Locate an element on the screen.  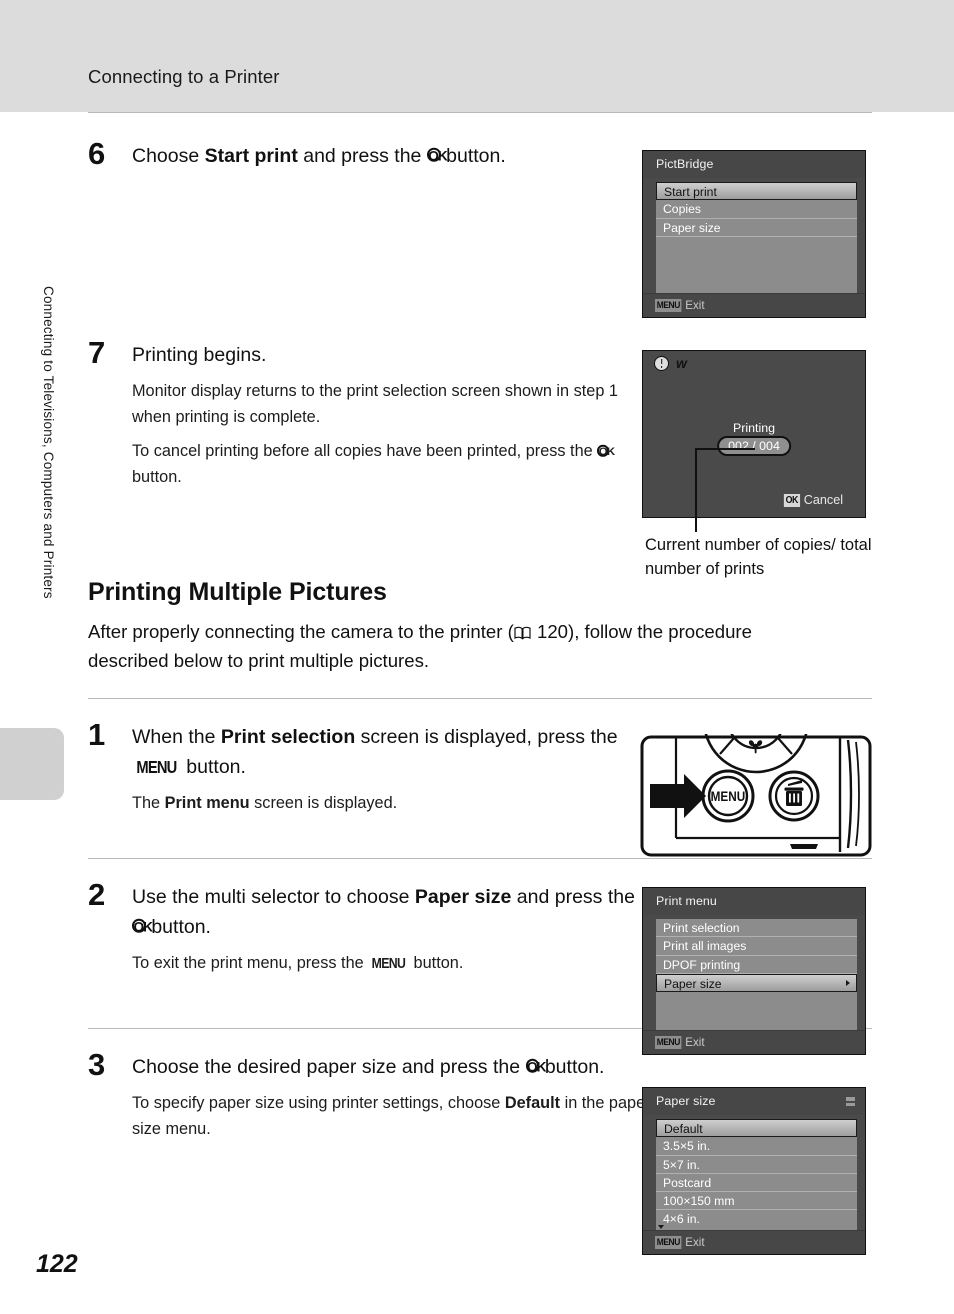
print-menu-footer: MENU Exit is located at coordinates (754, 1042).